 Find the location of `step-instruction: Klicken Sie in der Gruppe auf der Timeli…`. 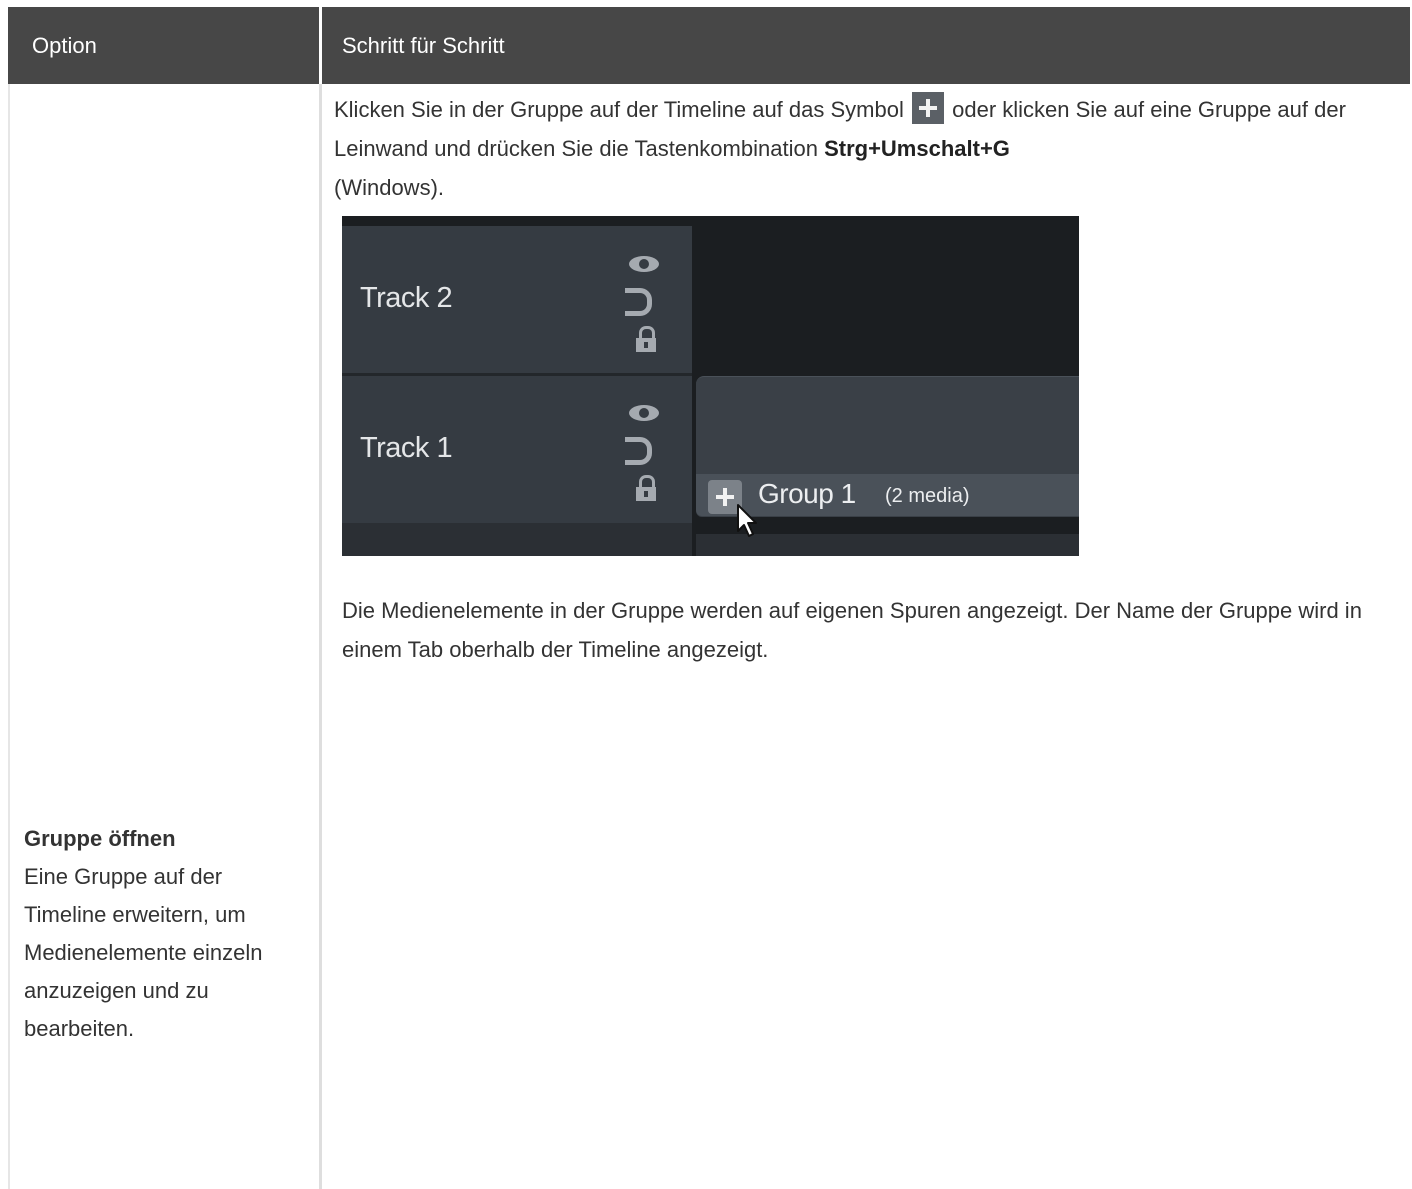

step-instruction: Klicken Sie in der Gruppe auf der Timeli… is located at coordinates (859, 148).